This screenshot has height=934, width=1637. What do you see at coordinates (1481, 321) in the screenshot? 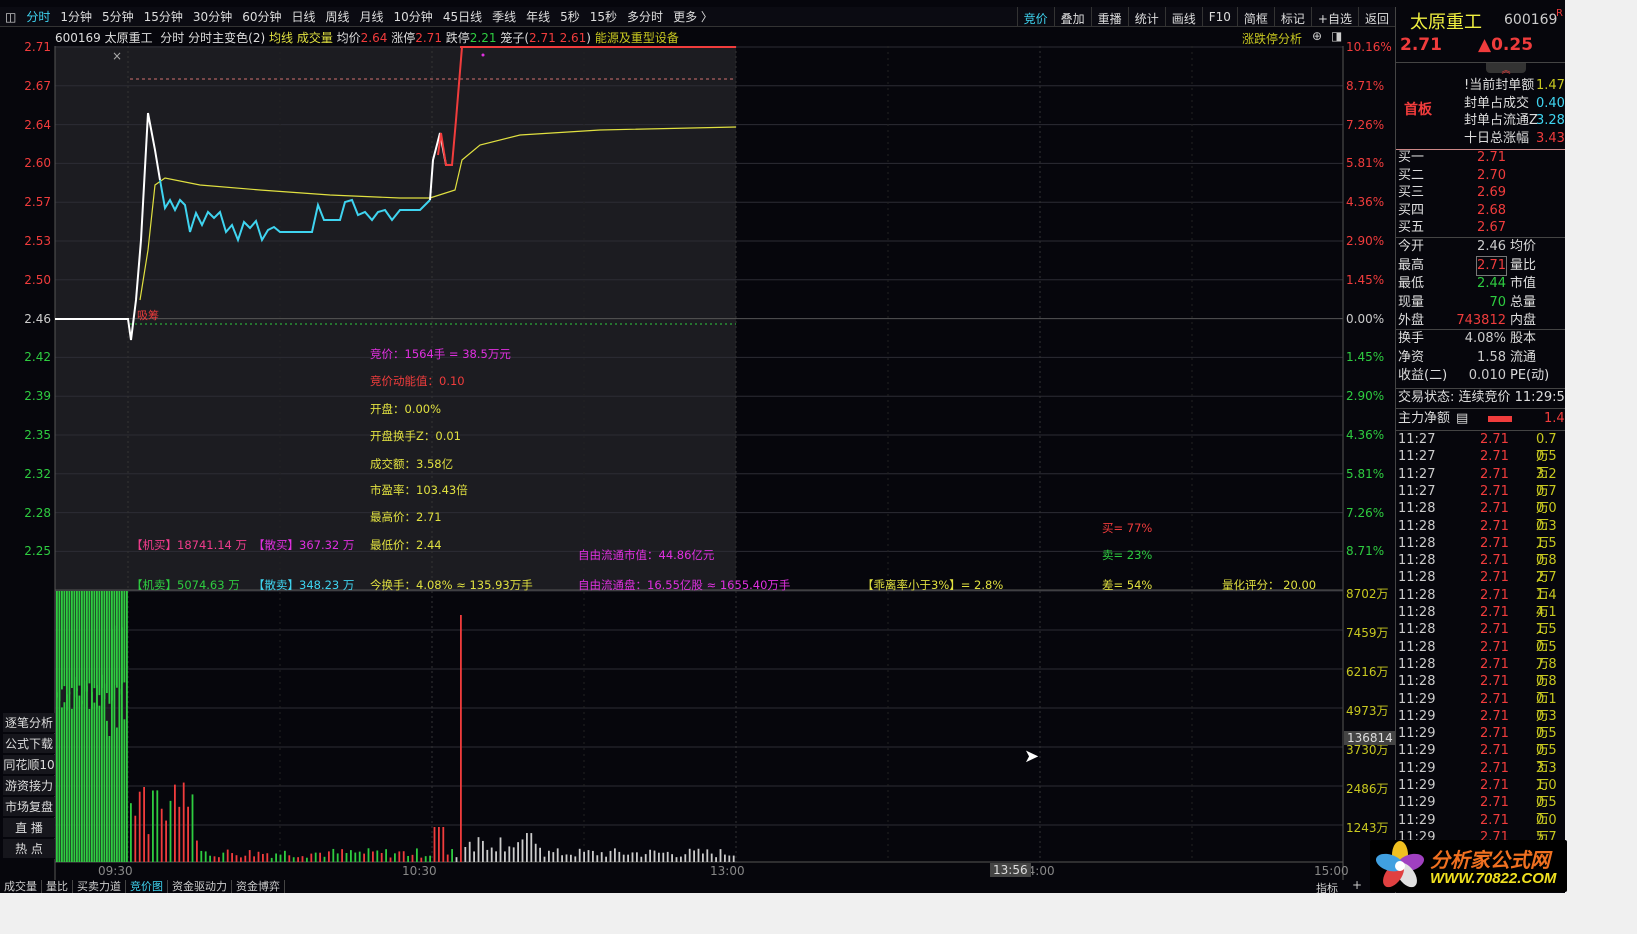
I see `stat-row: 外盘 743812 内盘` at bounding box center [1481, 321].